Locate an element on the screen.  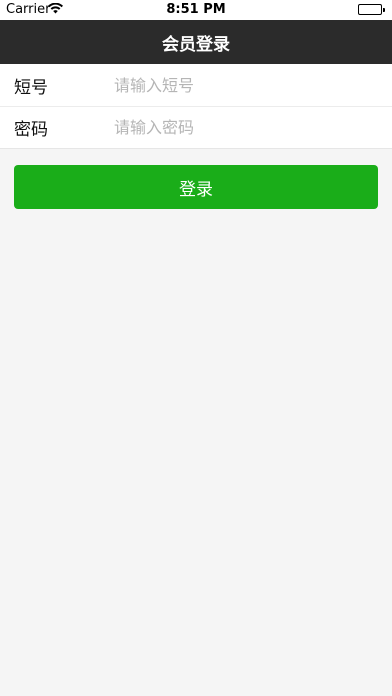
phone-row: 短号 is located at coordinates (196, 85).